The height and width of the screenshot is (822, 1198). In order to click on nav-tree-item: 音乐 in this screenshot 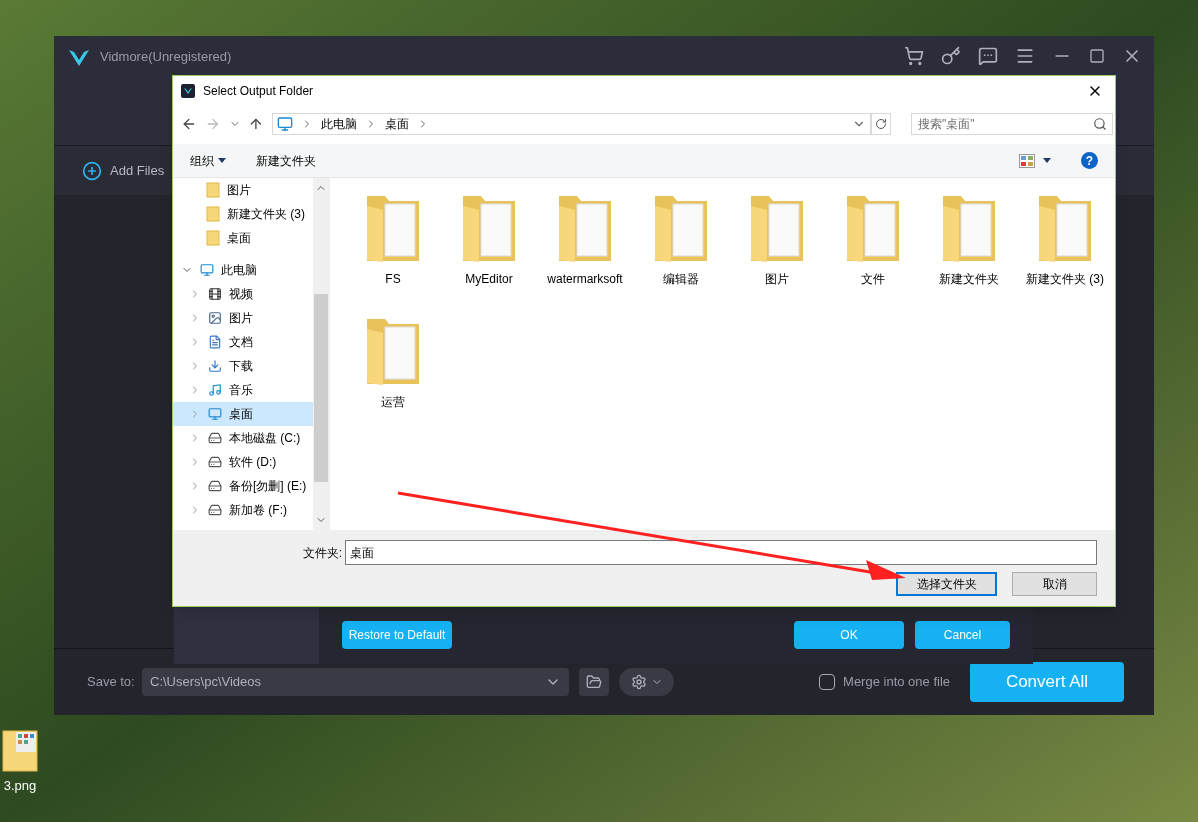, I will do `click(243, 390)`.